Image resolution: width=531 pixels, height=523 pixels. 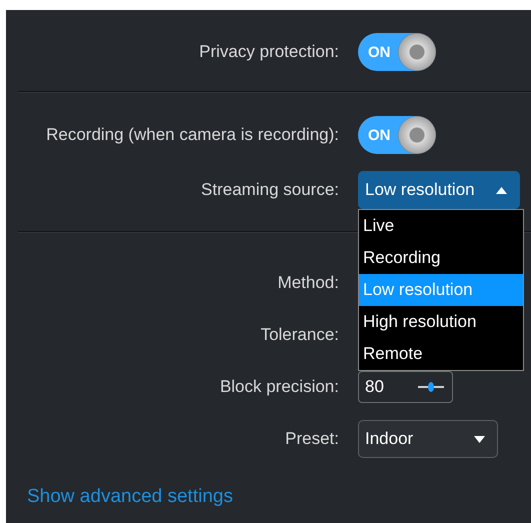 I want to click on field-label: Block precision:, so click(x=279, y=387).